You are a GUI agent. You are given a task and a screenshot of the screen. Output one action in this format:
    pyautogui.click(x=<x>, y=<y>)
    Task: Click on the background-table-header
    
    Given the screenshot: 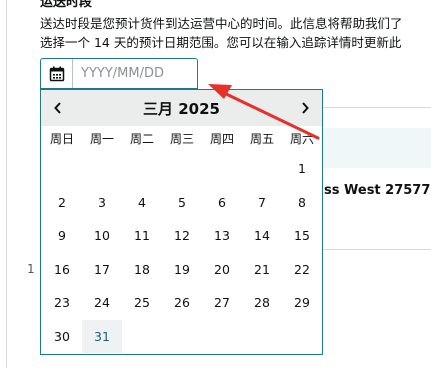 What is the action you would take?
    pyautogui.click(x=376, y=148)
    